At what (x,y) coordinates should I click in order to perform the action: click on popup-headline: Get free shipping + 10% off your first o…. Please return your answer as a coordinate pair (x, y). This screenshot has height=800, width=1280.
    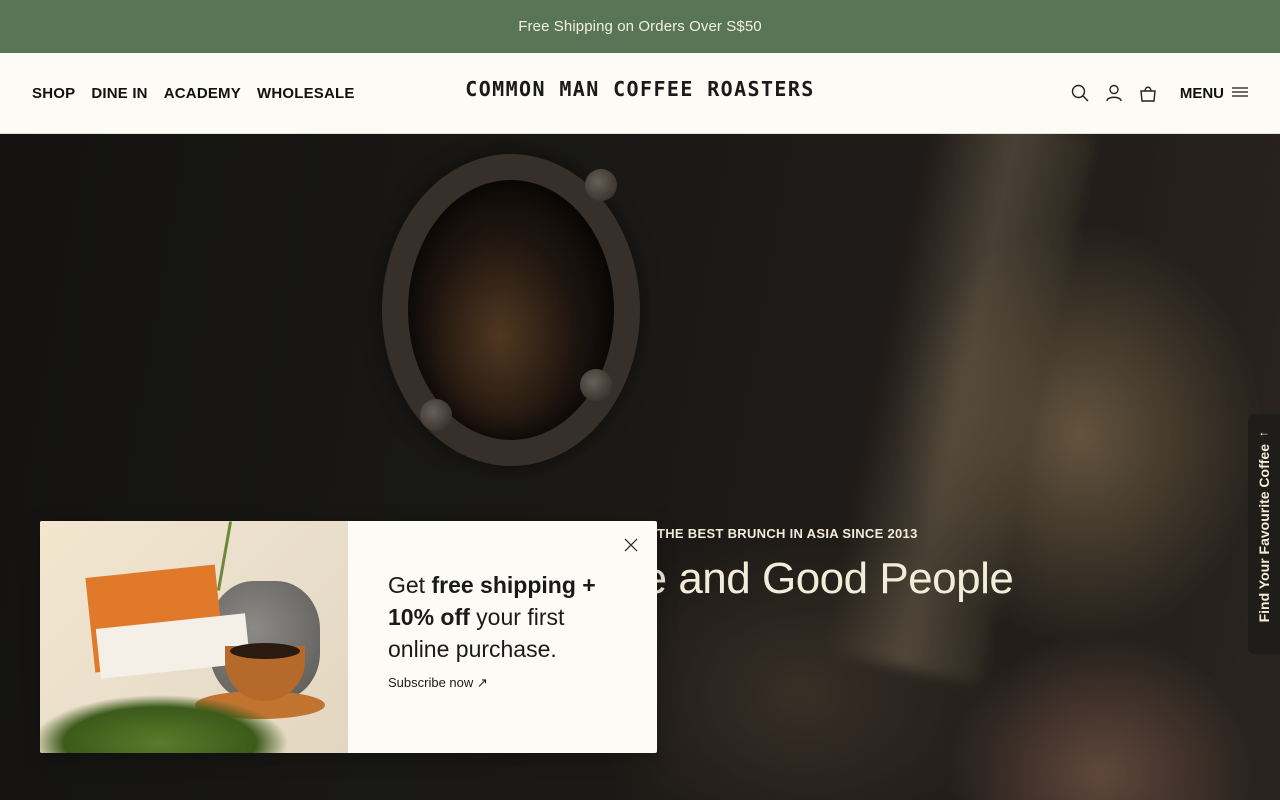
    Looking at the image, I should click on (502, 617).